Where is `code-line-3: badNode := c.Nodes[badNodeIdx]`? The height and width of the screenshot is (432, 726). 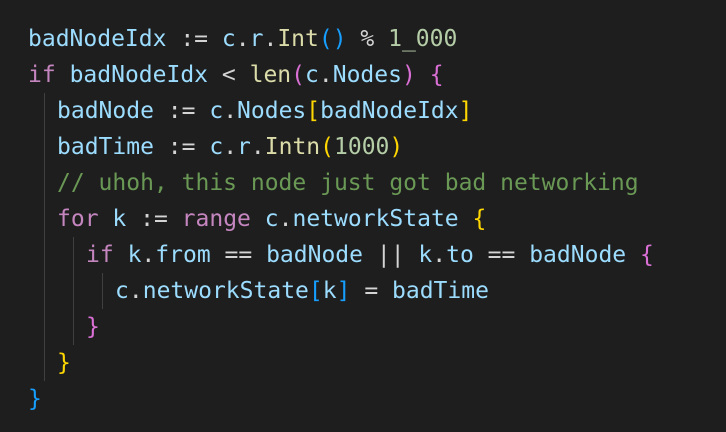 code-line-3: badNode := c.Nodes[badNodeIdx] is located at coordinates (363, 111).